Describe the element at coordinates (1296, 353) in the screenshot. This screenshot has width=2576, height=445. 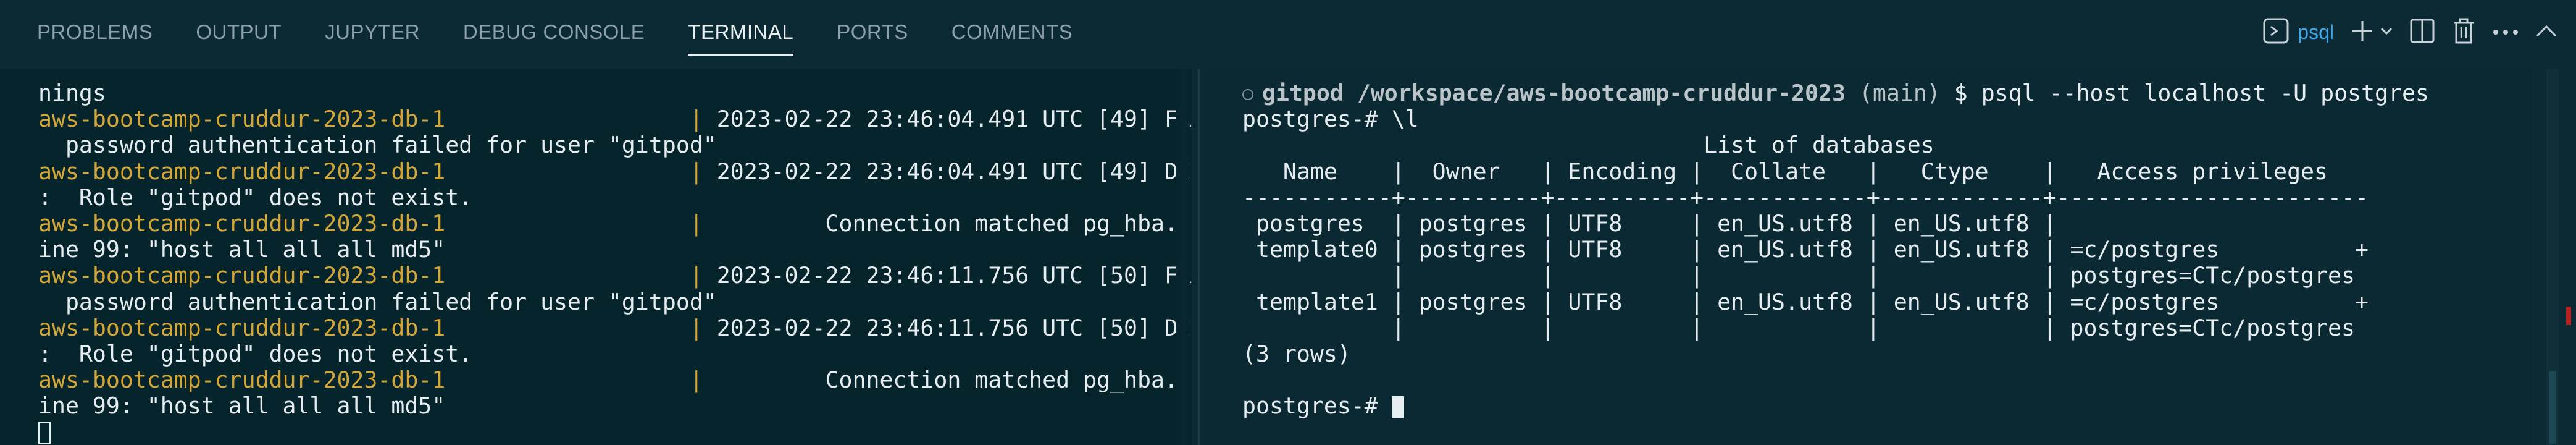
I see `psql-text: (3 rows)` at that location.